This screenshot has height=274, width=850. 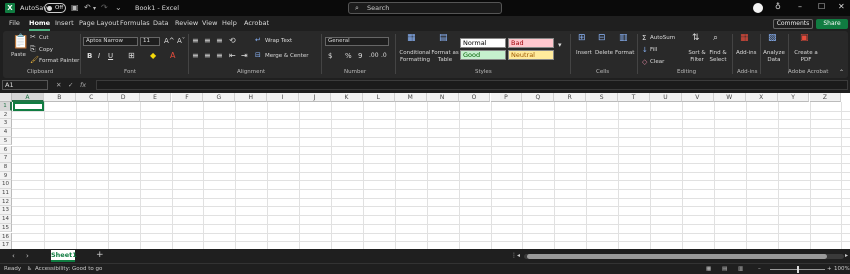 I want to click on sort-filter-button: Sort & Filter, so click(x=697, y=57).